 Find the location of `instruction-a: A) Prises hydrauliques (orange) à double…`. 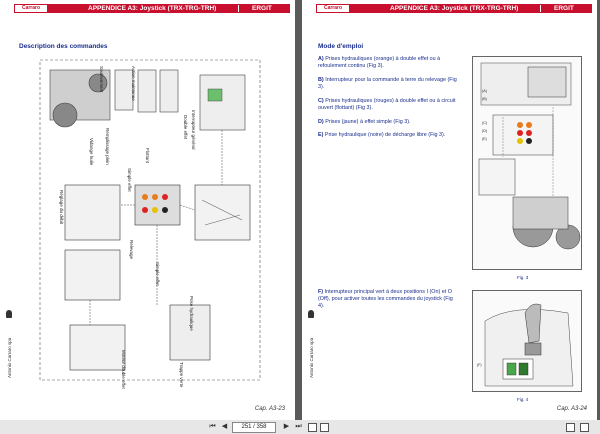

instruction-a: A) Prises hydrauliques (orange) à double… is located at coordinates (379, 62).